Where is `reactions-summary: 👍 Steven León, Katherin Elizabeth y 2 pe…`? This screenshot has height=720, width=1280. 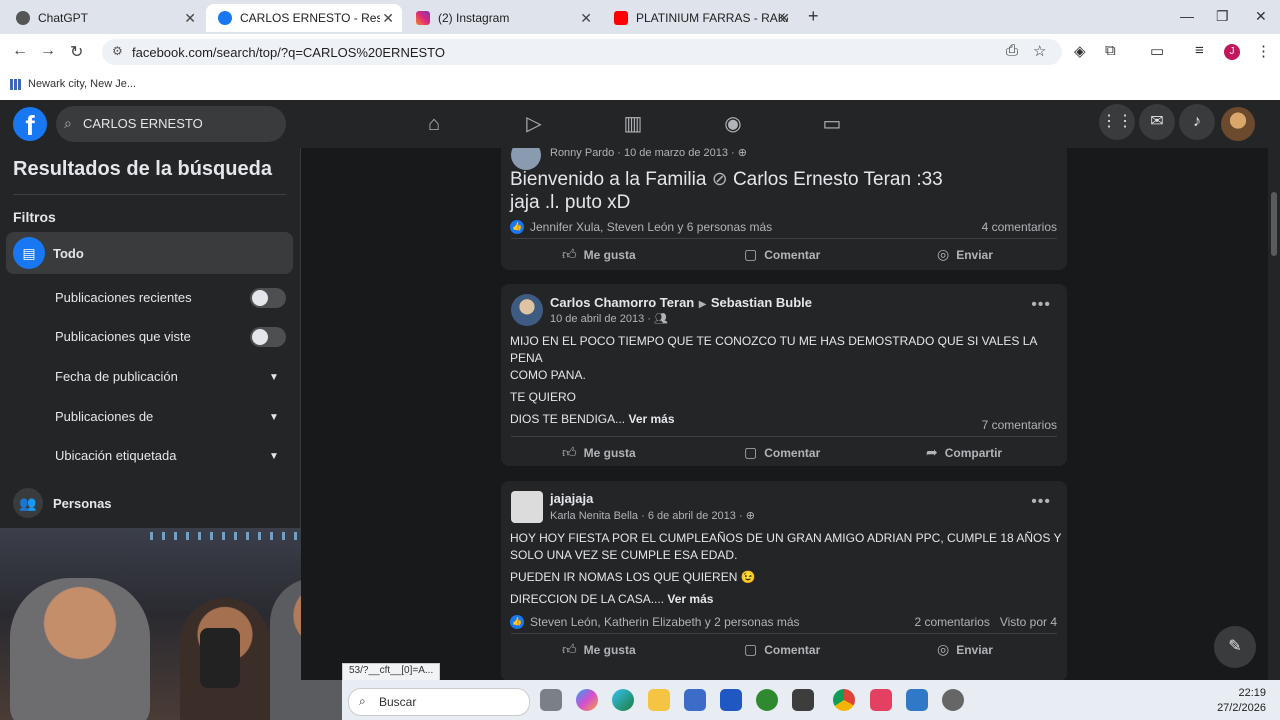
reactions-summary: 👍 Steven León, Katherin Elizabeth y 2 pe… is located at coordinates (655, 622).